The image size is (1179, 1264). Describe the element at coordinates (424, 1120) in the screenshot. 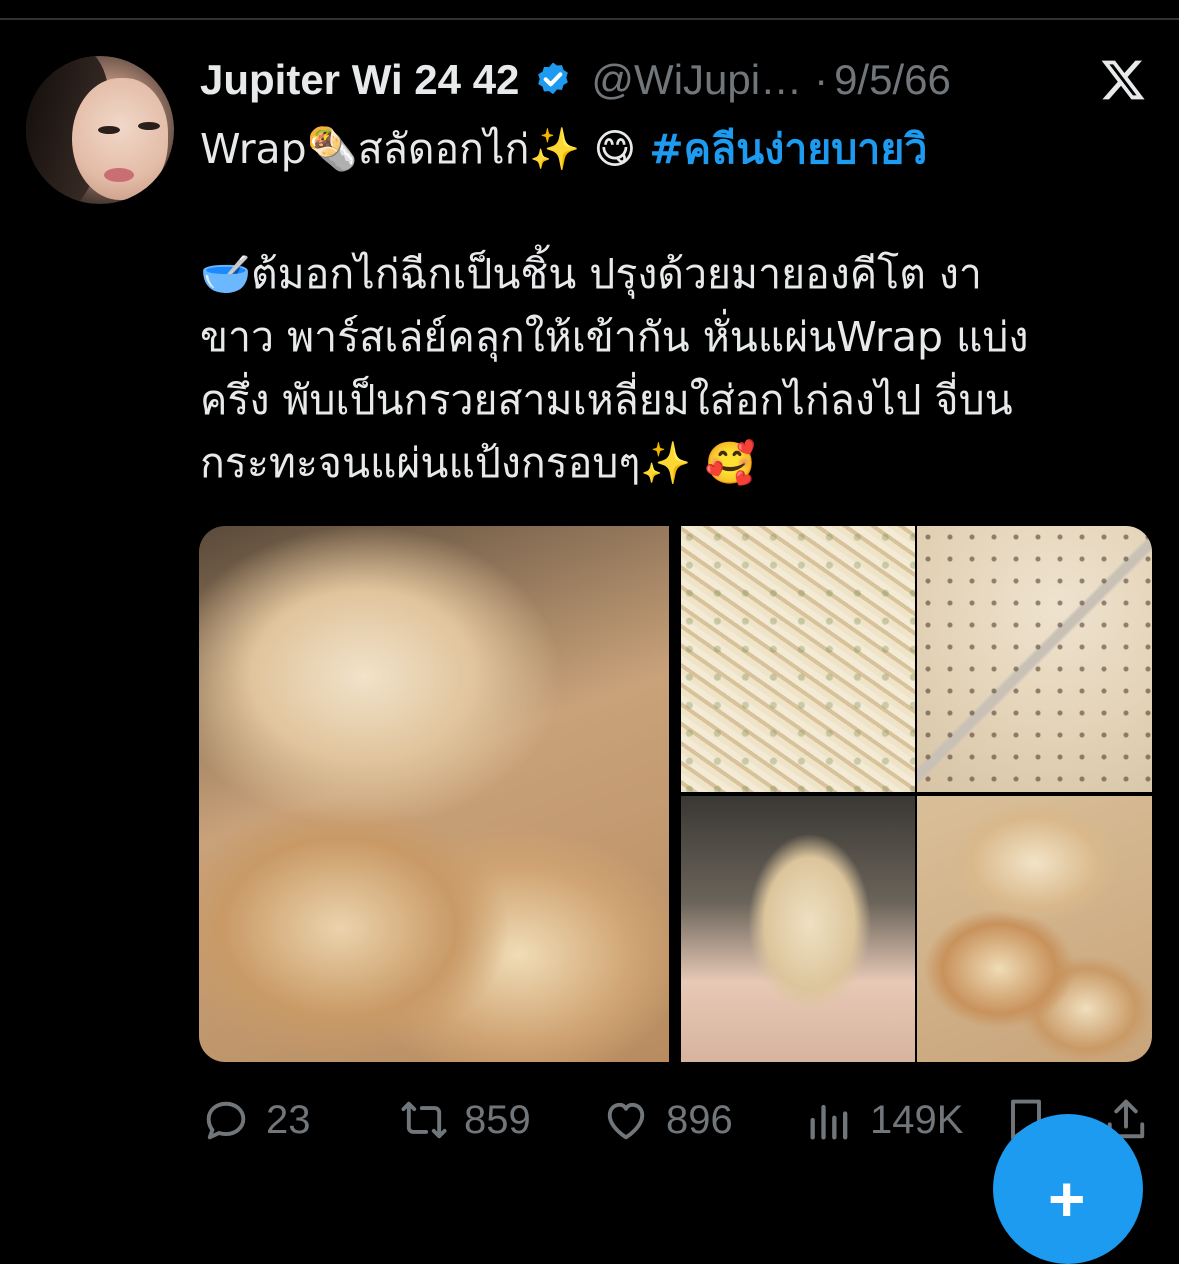

I see `repost-icon` at that location.